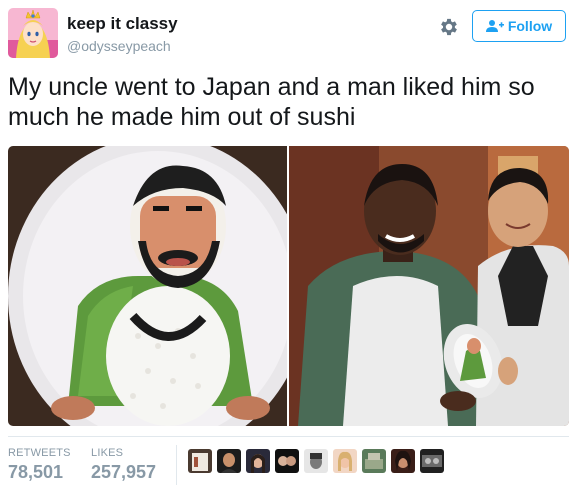 The height and width of the screenshot is (491, 581). What do you see at coordinates (449, 27) in the screenshot?
I see `gear-icon` at bounding box center [449, 27].